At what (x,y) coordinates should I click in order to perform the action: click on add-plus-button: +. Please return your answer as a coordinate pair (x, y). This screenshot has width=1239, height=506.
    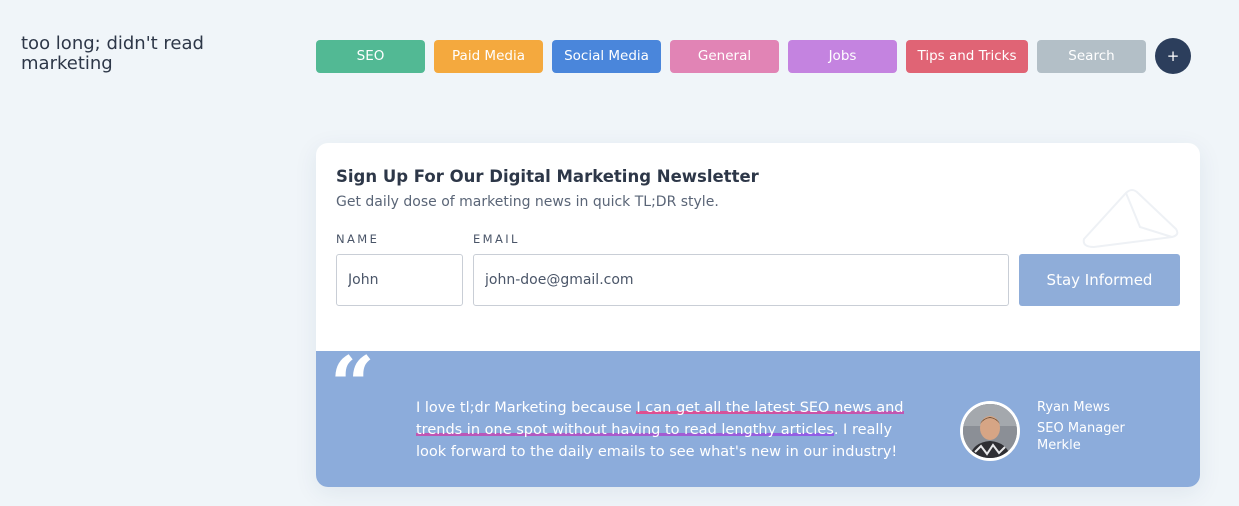
    Looking at the image, I should click on (1173, 56).